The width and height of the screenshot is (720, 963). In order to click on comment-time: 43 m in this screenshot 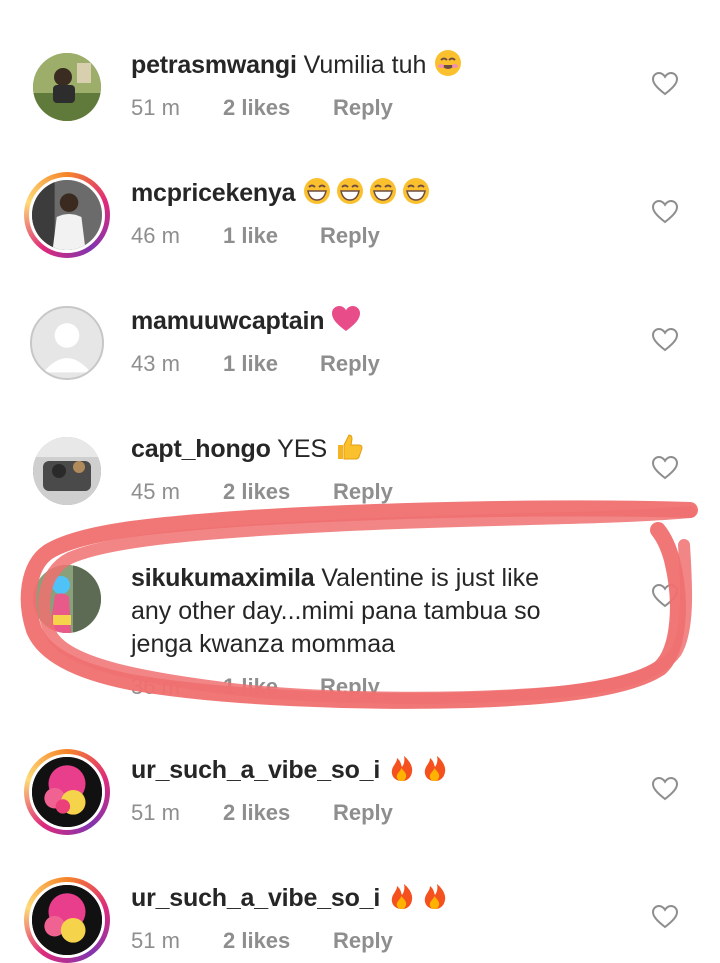, I will do `click(155, 363)`.